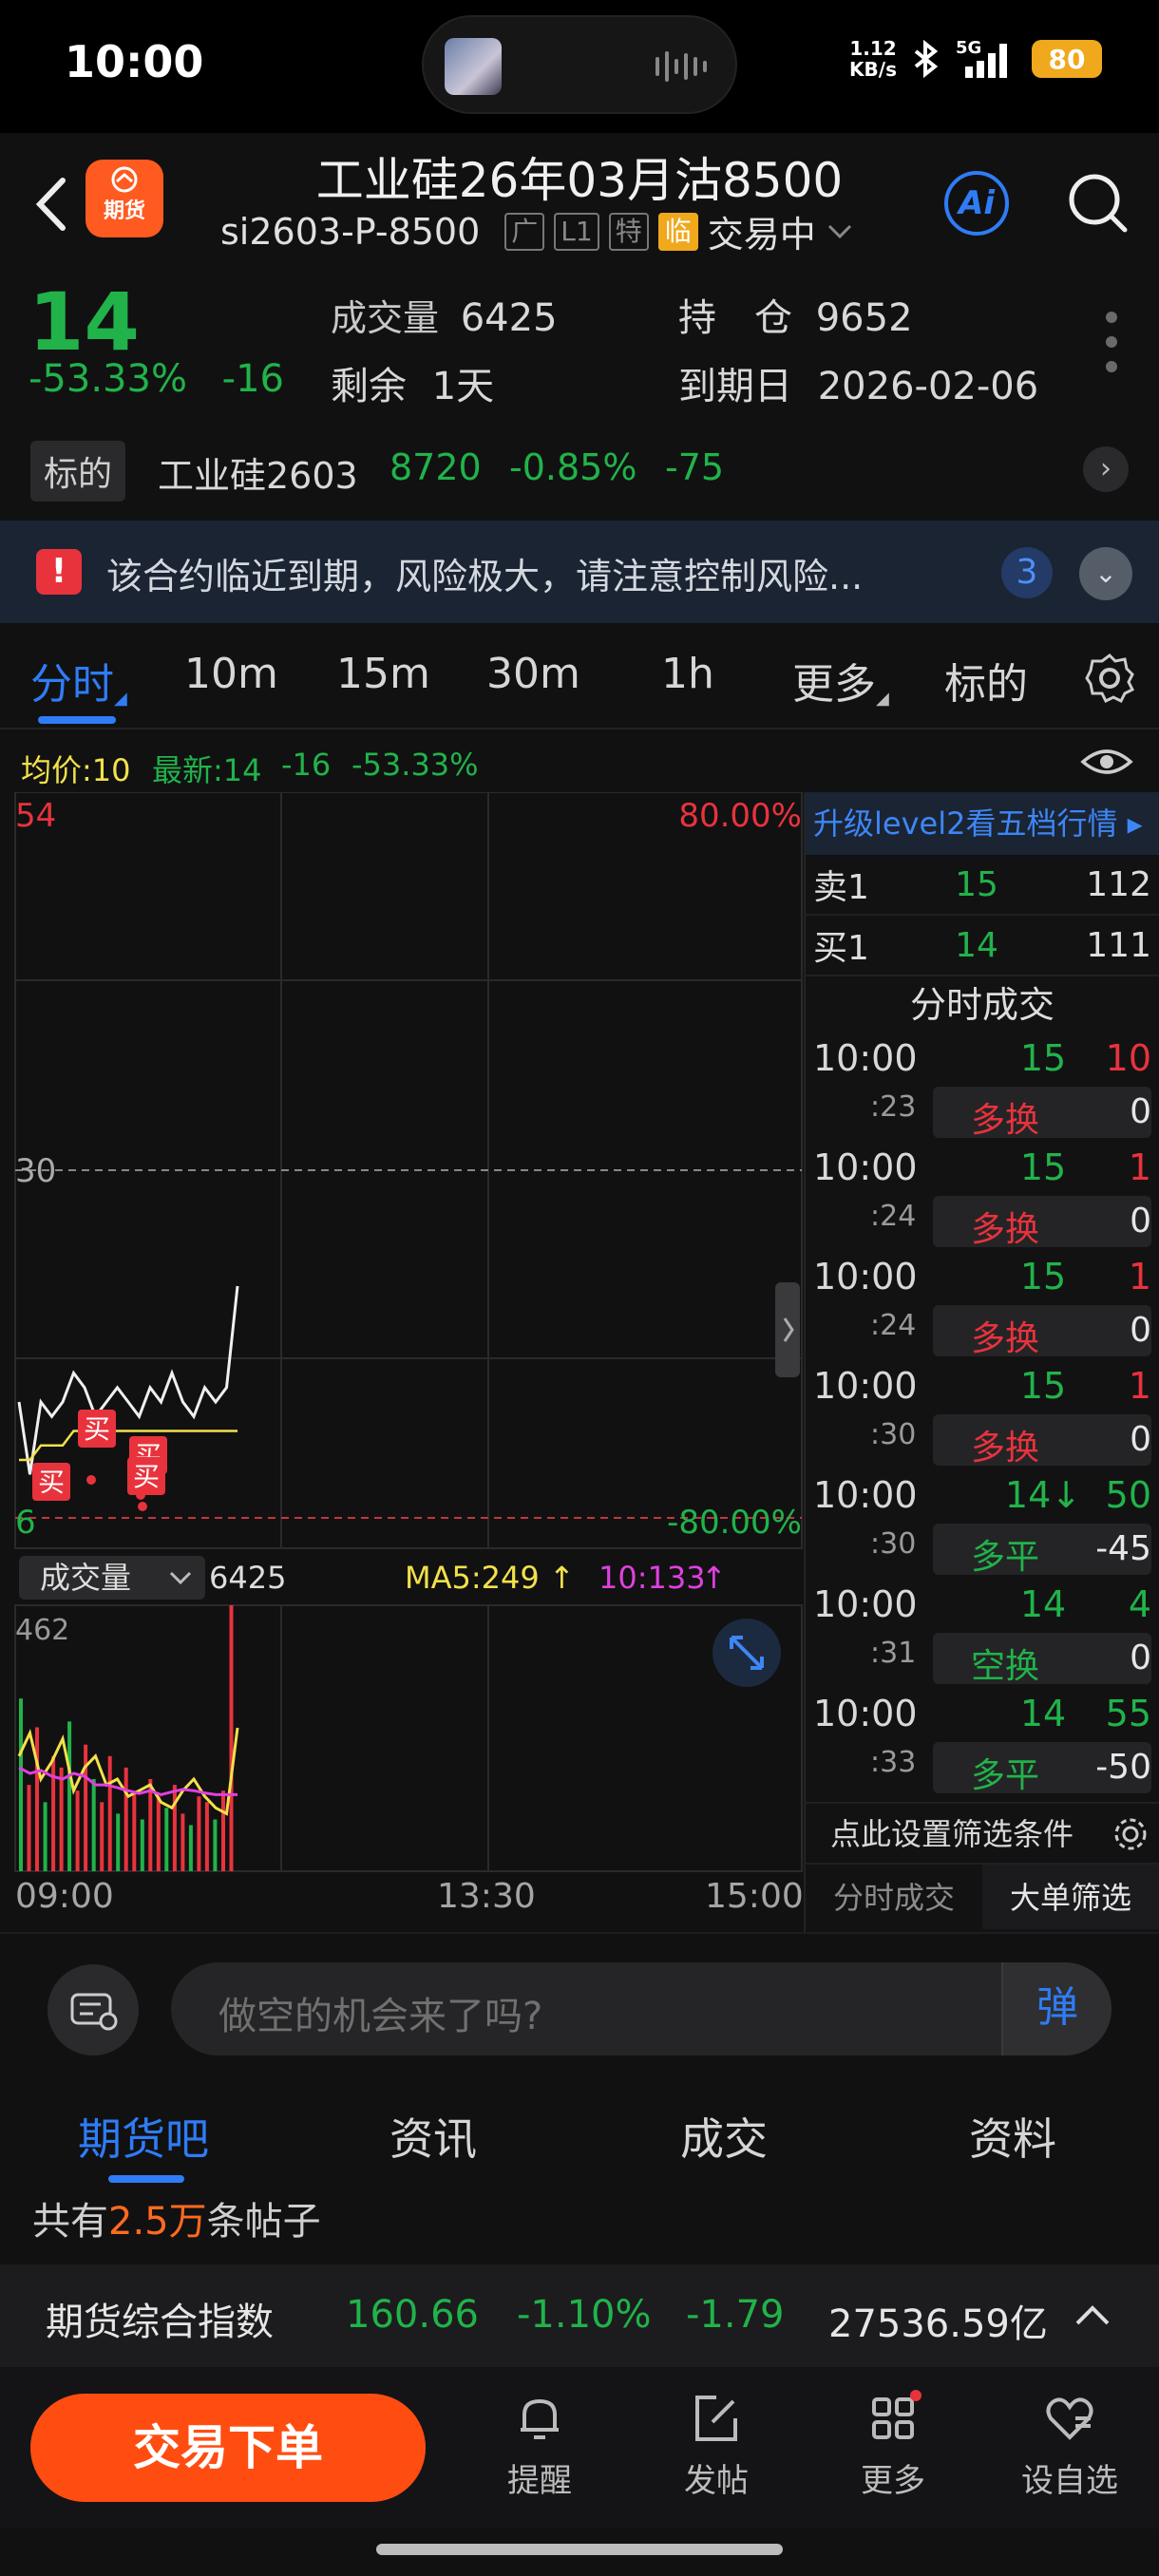 The width and height of the screenshot is (1159, 2576). What do you see at coordinates (724, 2136) in the screenshot?
I see `tab-trades-list: 成交` at bounding box center [724, 2136].